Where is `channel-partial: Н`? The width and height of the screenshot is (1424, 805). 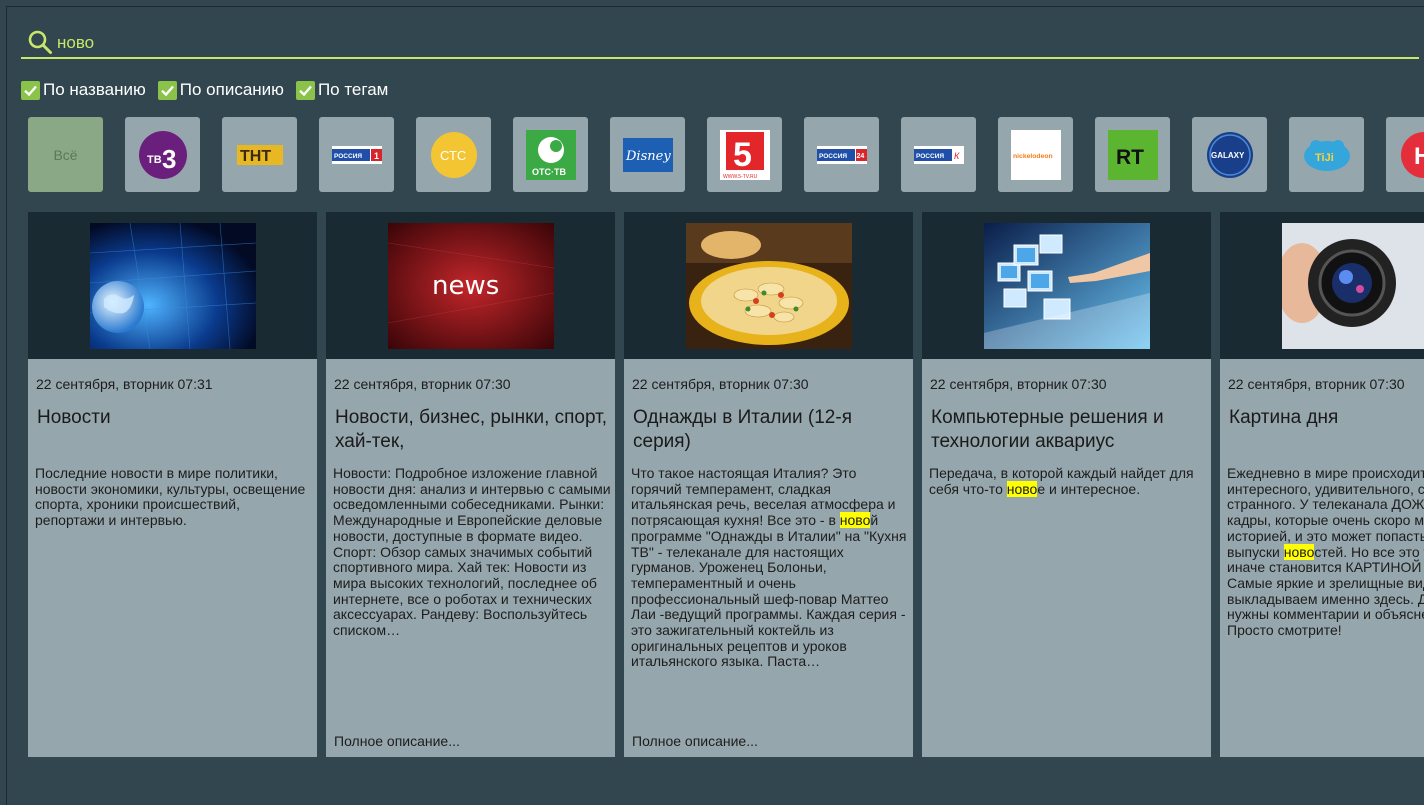 channel-partial: Н is located at coordinates (1405, 154).